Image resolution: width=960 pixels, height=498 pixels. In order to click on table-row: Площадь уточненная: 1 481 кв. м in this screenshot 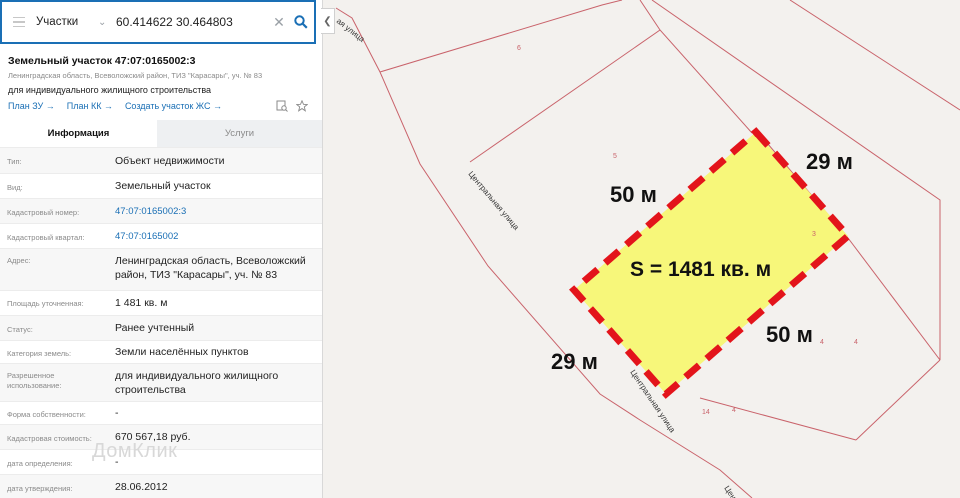, I will do `click(161, 302)`.